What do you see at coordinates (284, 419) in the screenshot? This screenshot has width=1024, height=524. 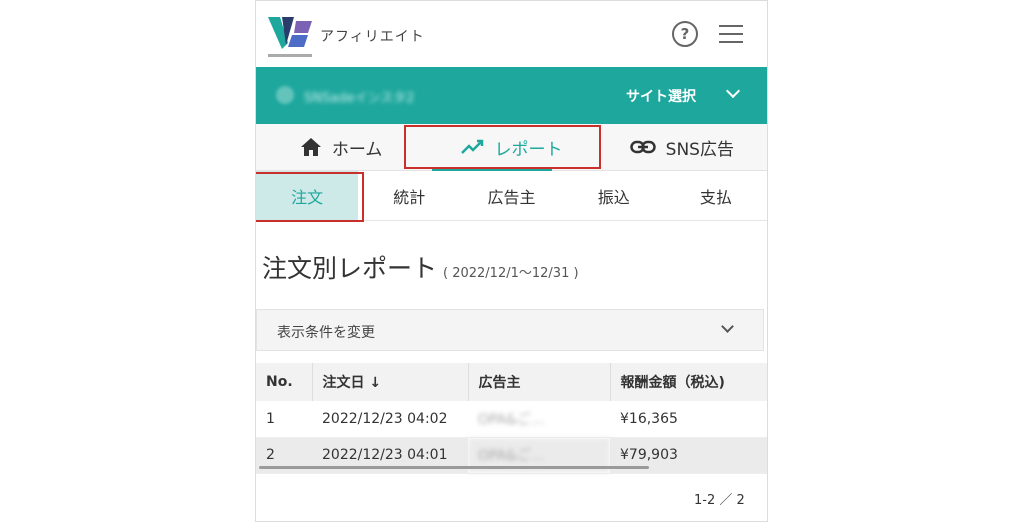 I see `cell-no: 1` at bounding box center [284, 419].